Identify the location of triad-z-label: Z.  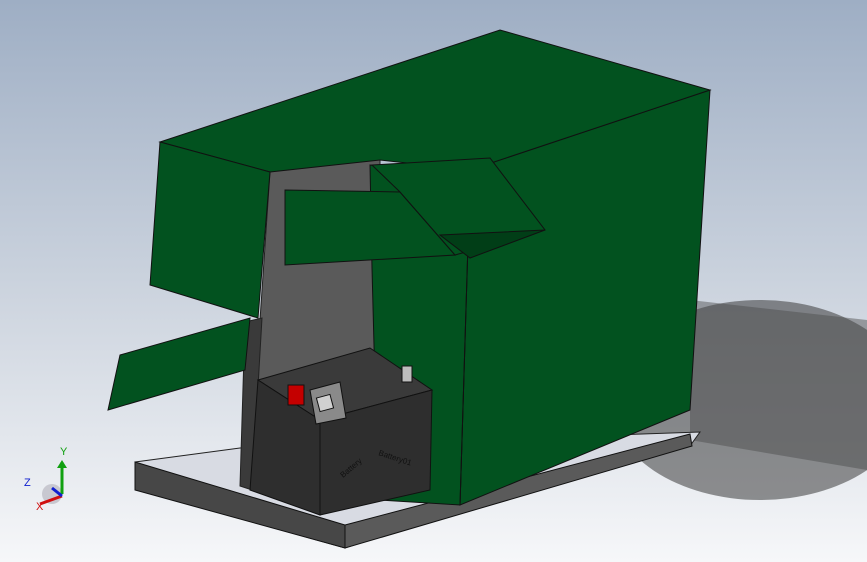
(27, 483).